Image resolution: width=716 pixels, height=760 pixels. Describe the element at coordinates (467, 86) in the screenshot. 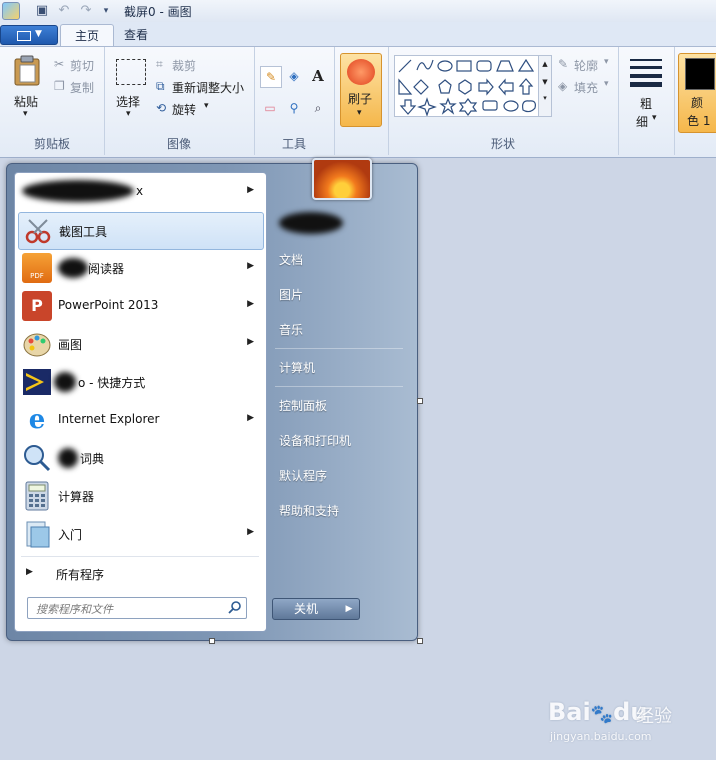

I see `shapes-gallery` at that location.